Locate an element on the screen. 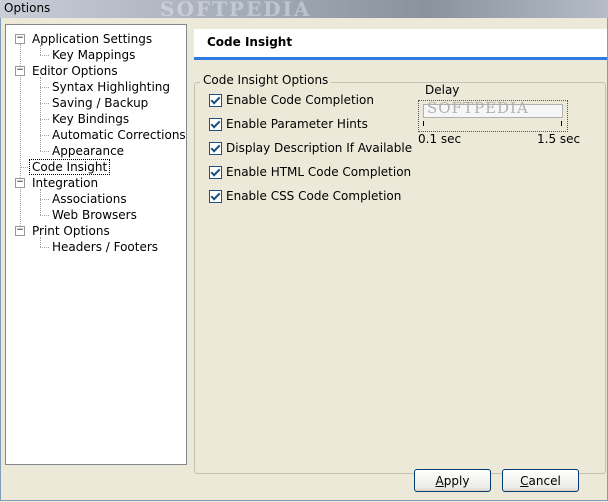 This screenshot has width=608, height=502. tree-item: Appearance is located at coordinates (88, 151).